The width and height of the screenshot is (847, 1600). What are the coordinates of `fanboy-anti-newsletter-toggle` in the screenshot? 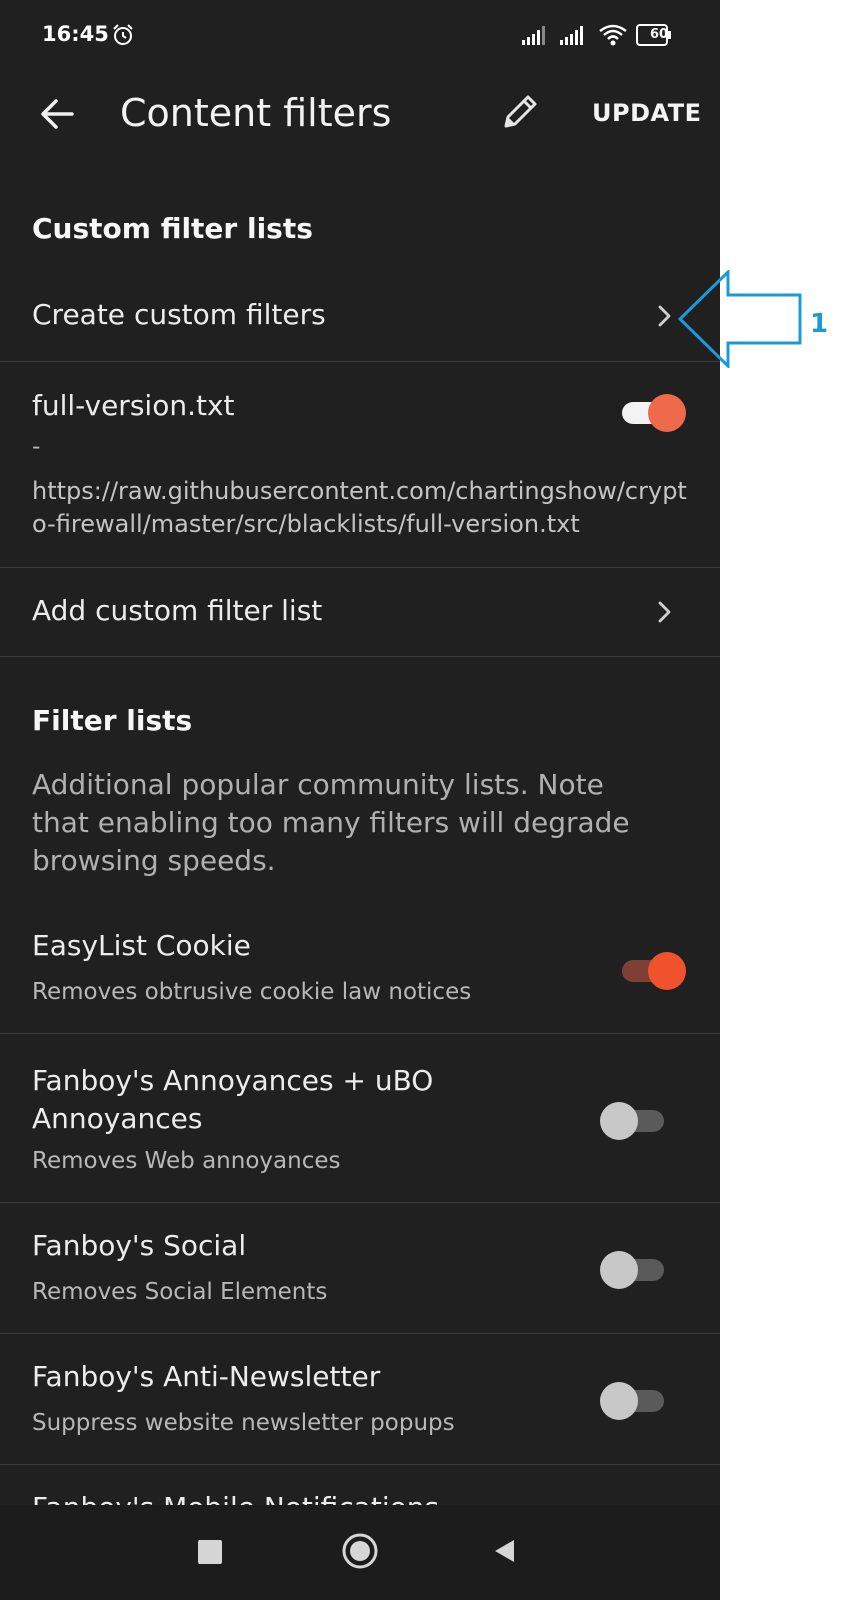 It's located at (636, 1400).